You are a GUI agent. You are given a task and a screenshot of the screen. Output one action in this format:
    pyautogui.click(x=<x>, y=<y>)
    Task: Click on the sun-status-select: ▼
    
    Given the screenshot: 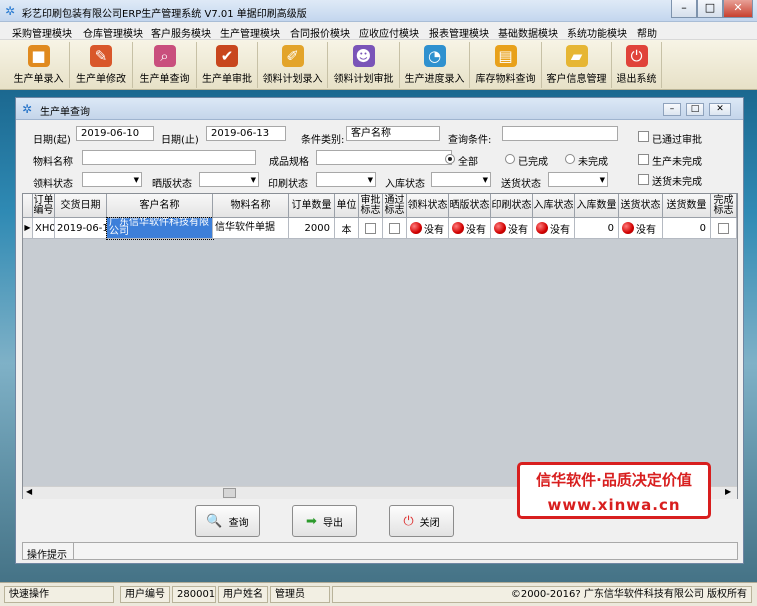 What is the action you would take?
    pyautogui.click(x=229, y=179)
    